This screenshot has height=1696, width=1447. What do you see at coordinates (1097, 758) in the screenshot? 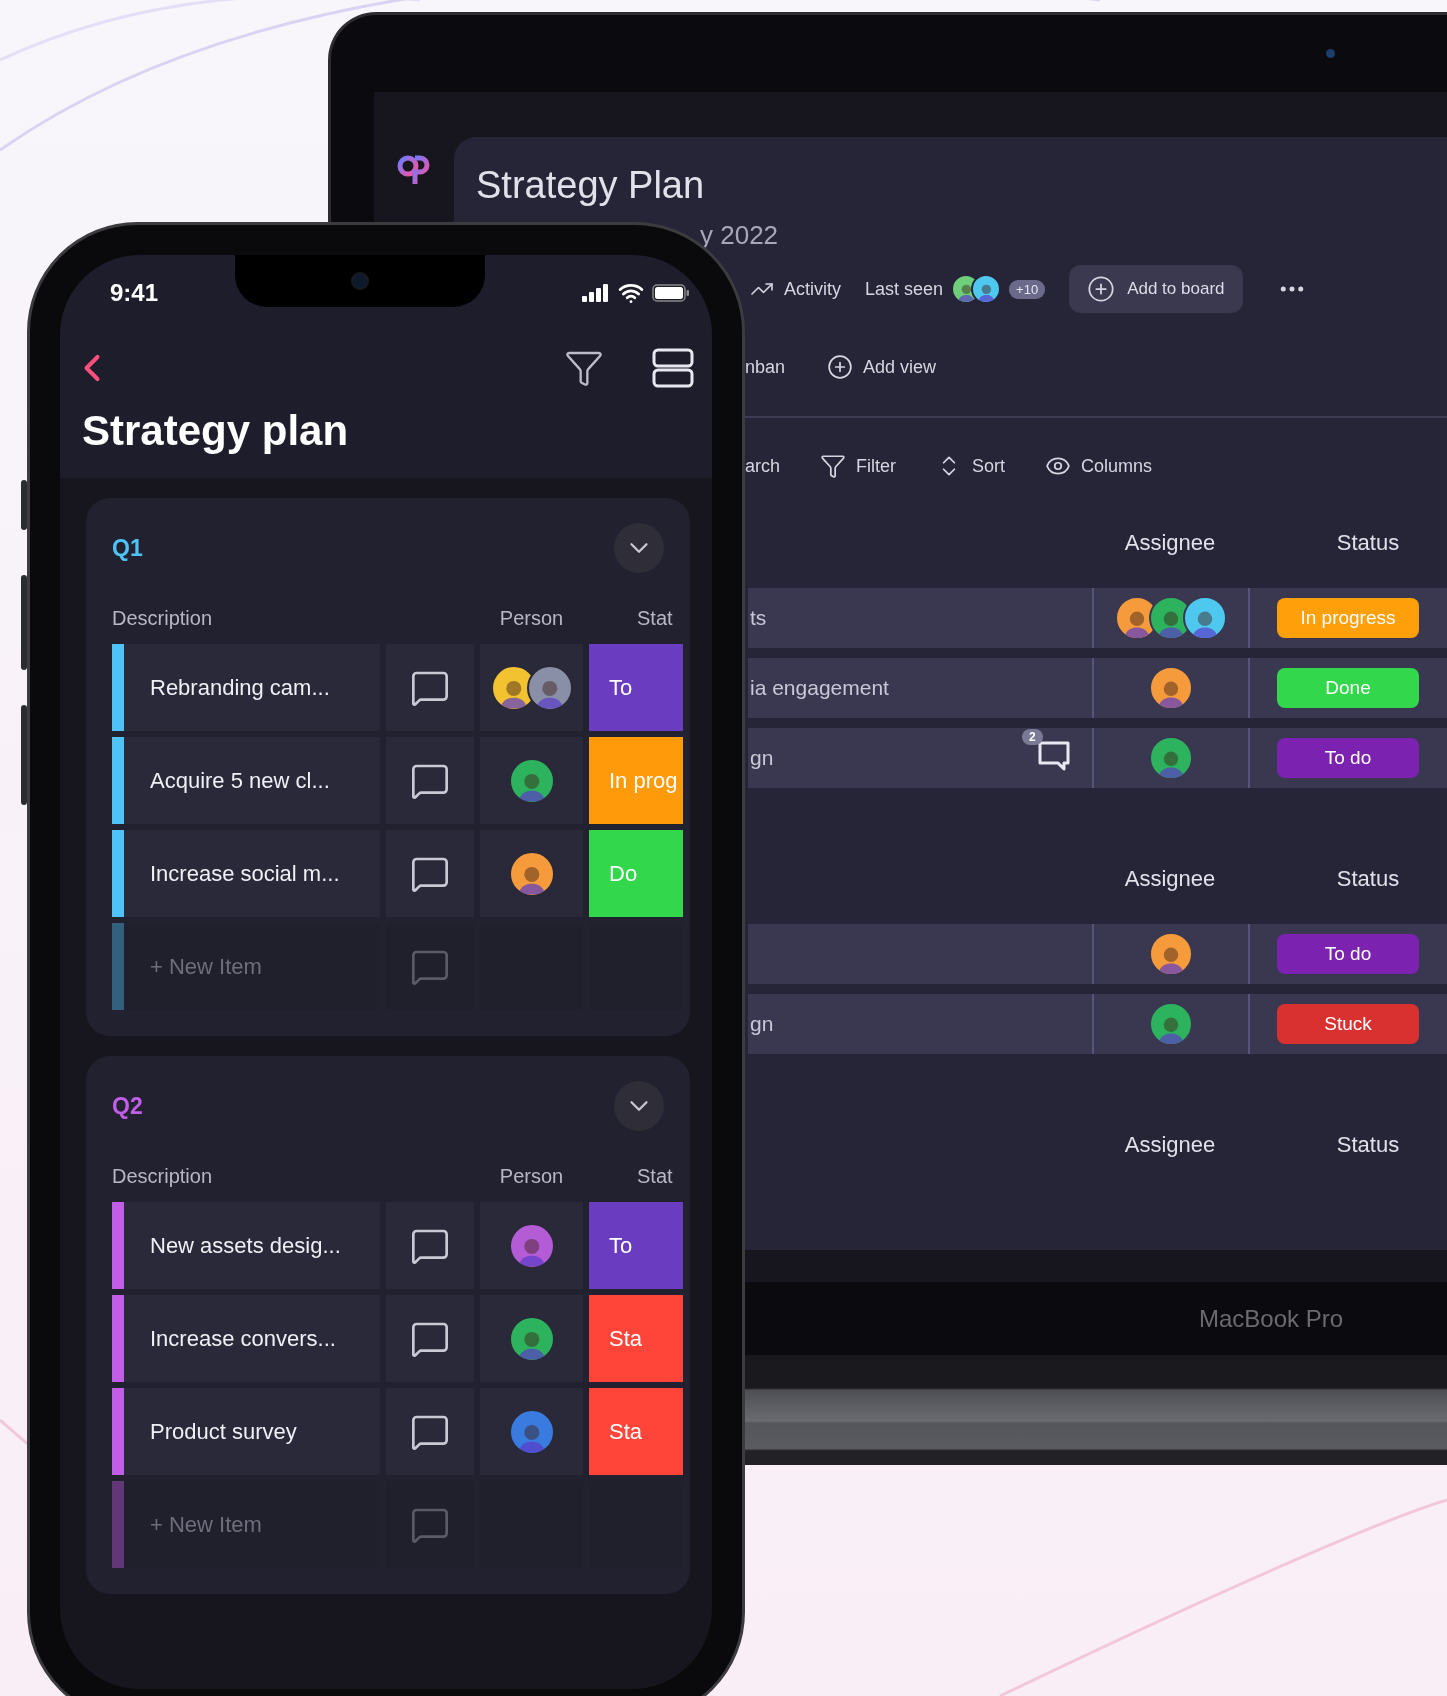
I see `table-row: gn 2 To do` at bounding box center [1097, 758].